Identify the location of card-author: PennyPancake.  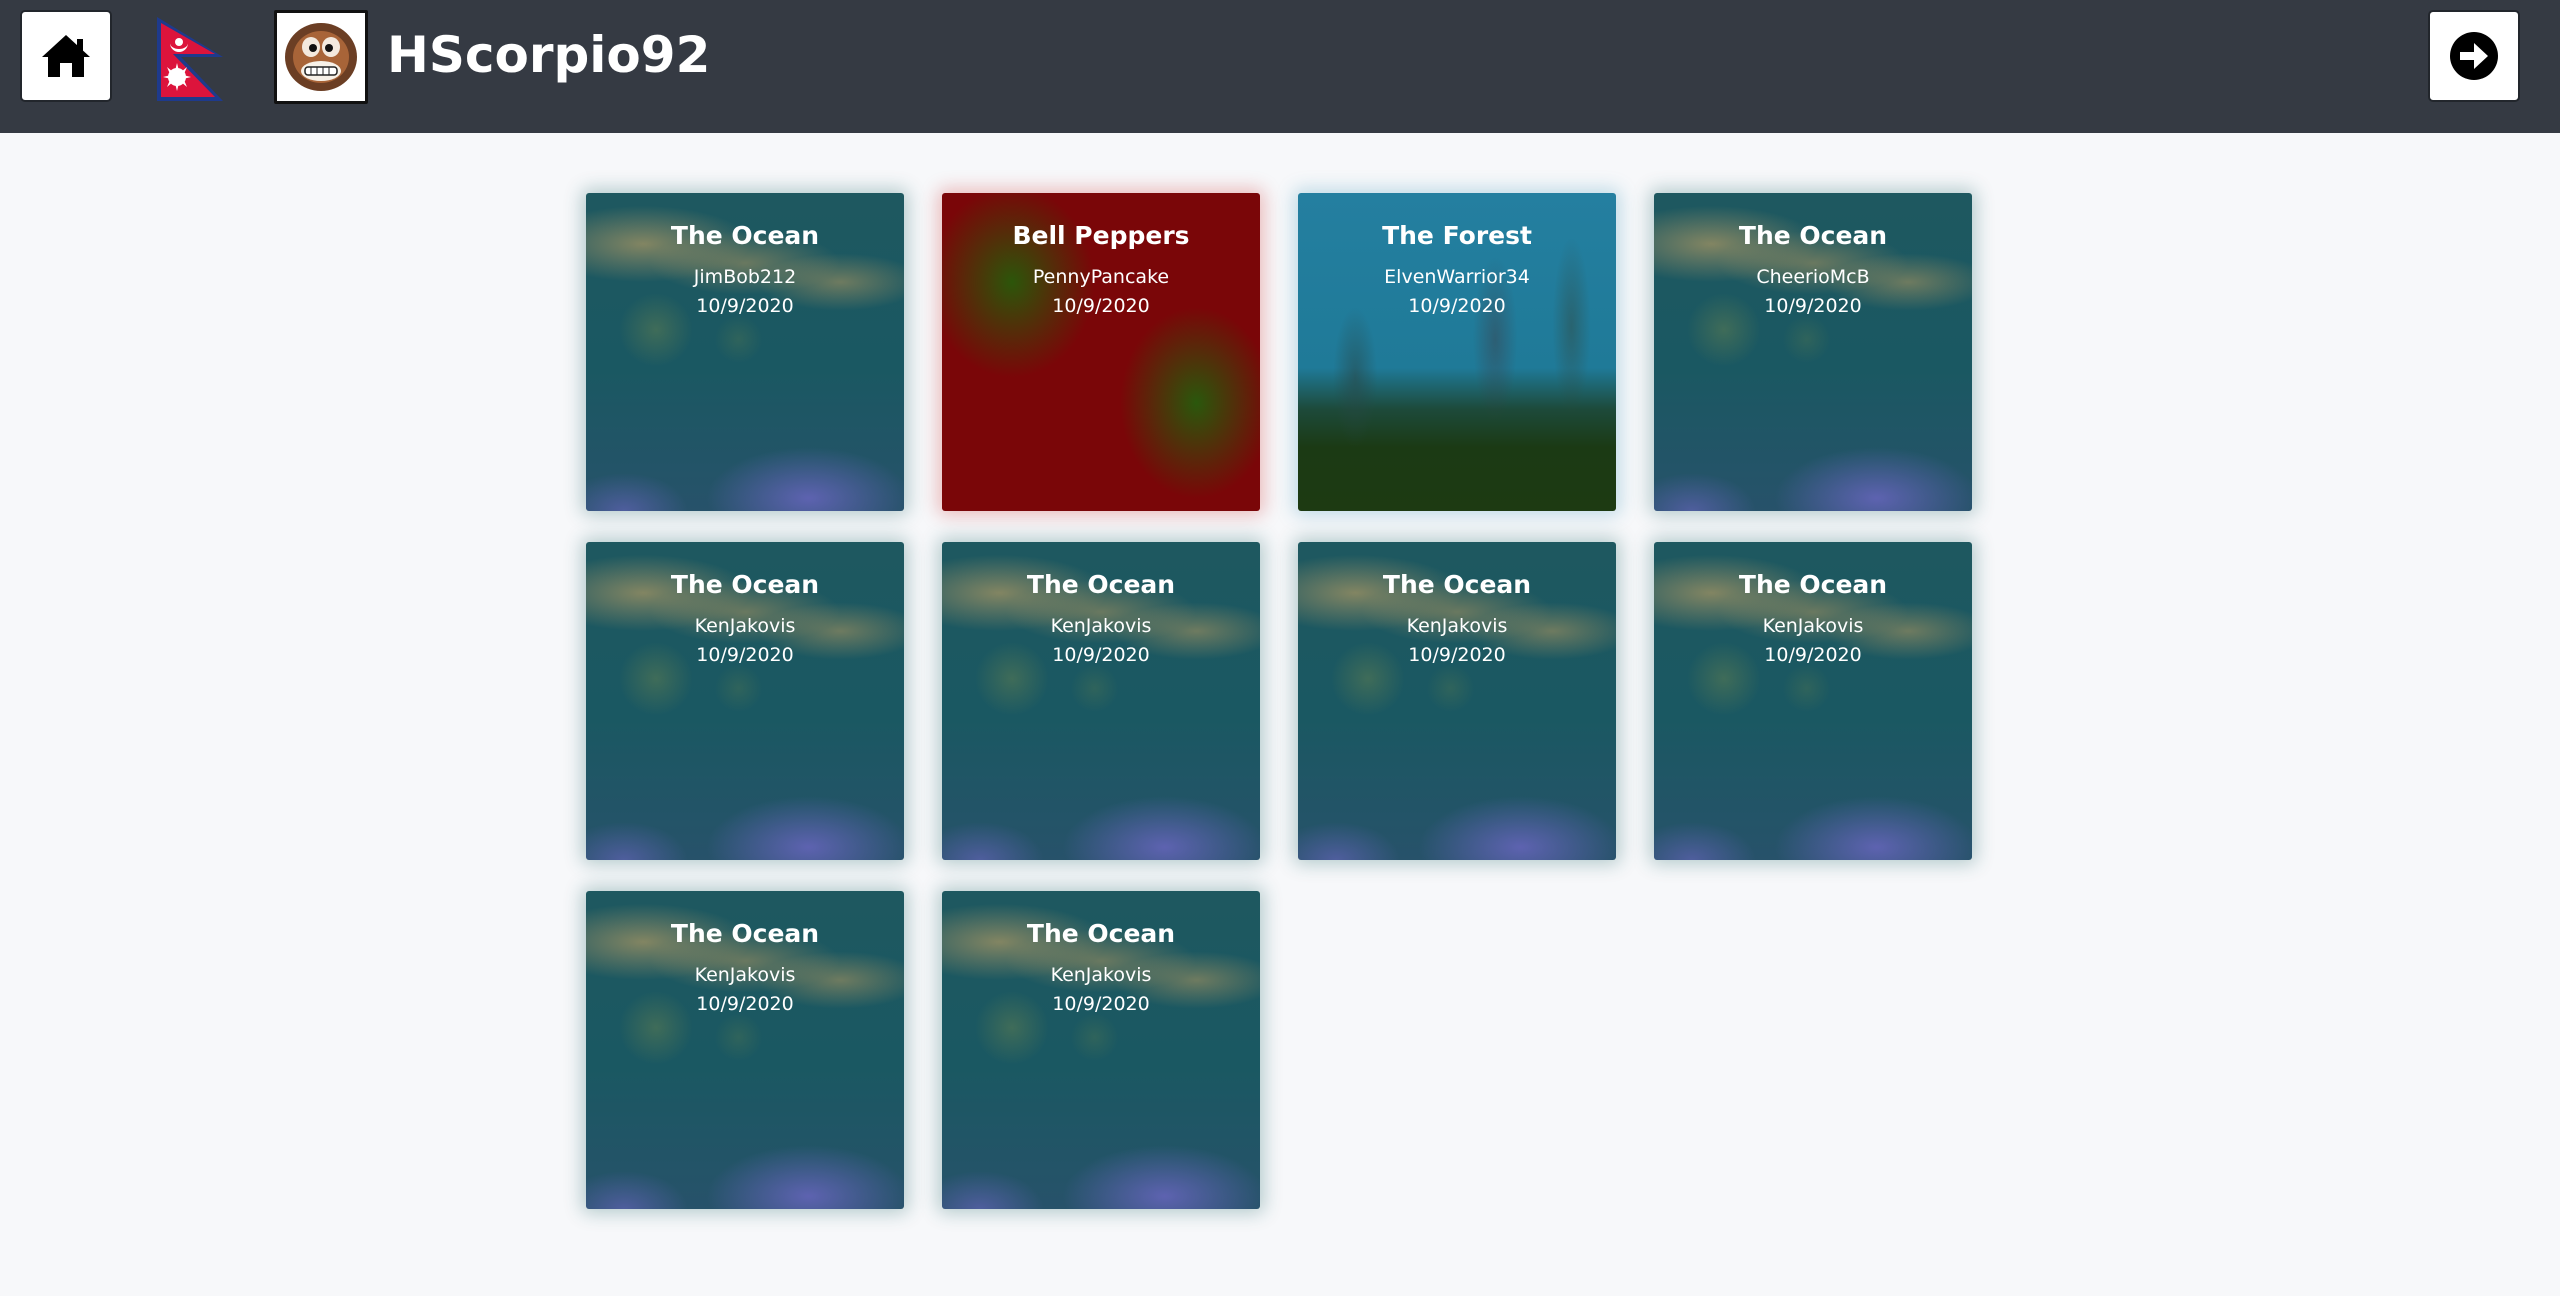
(1101, 277).